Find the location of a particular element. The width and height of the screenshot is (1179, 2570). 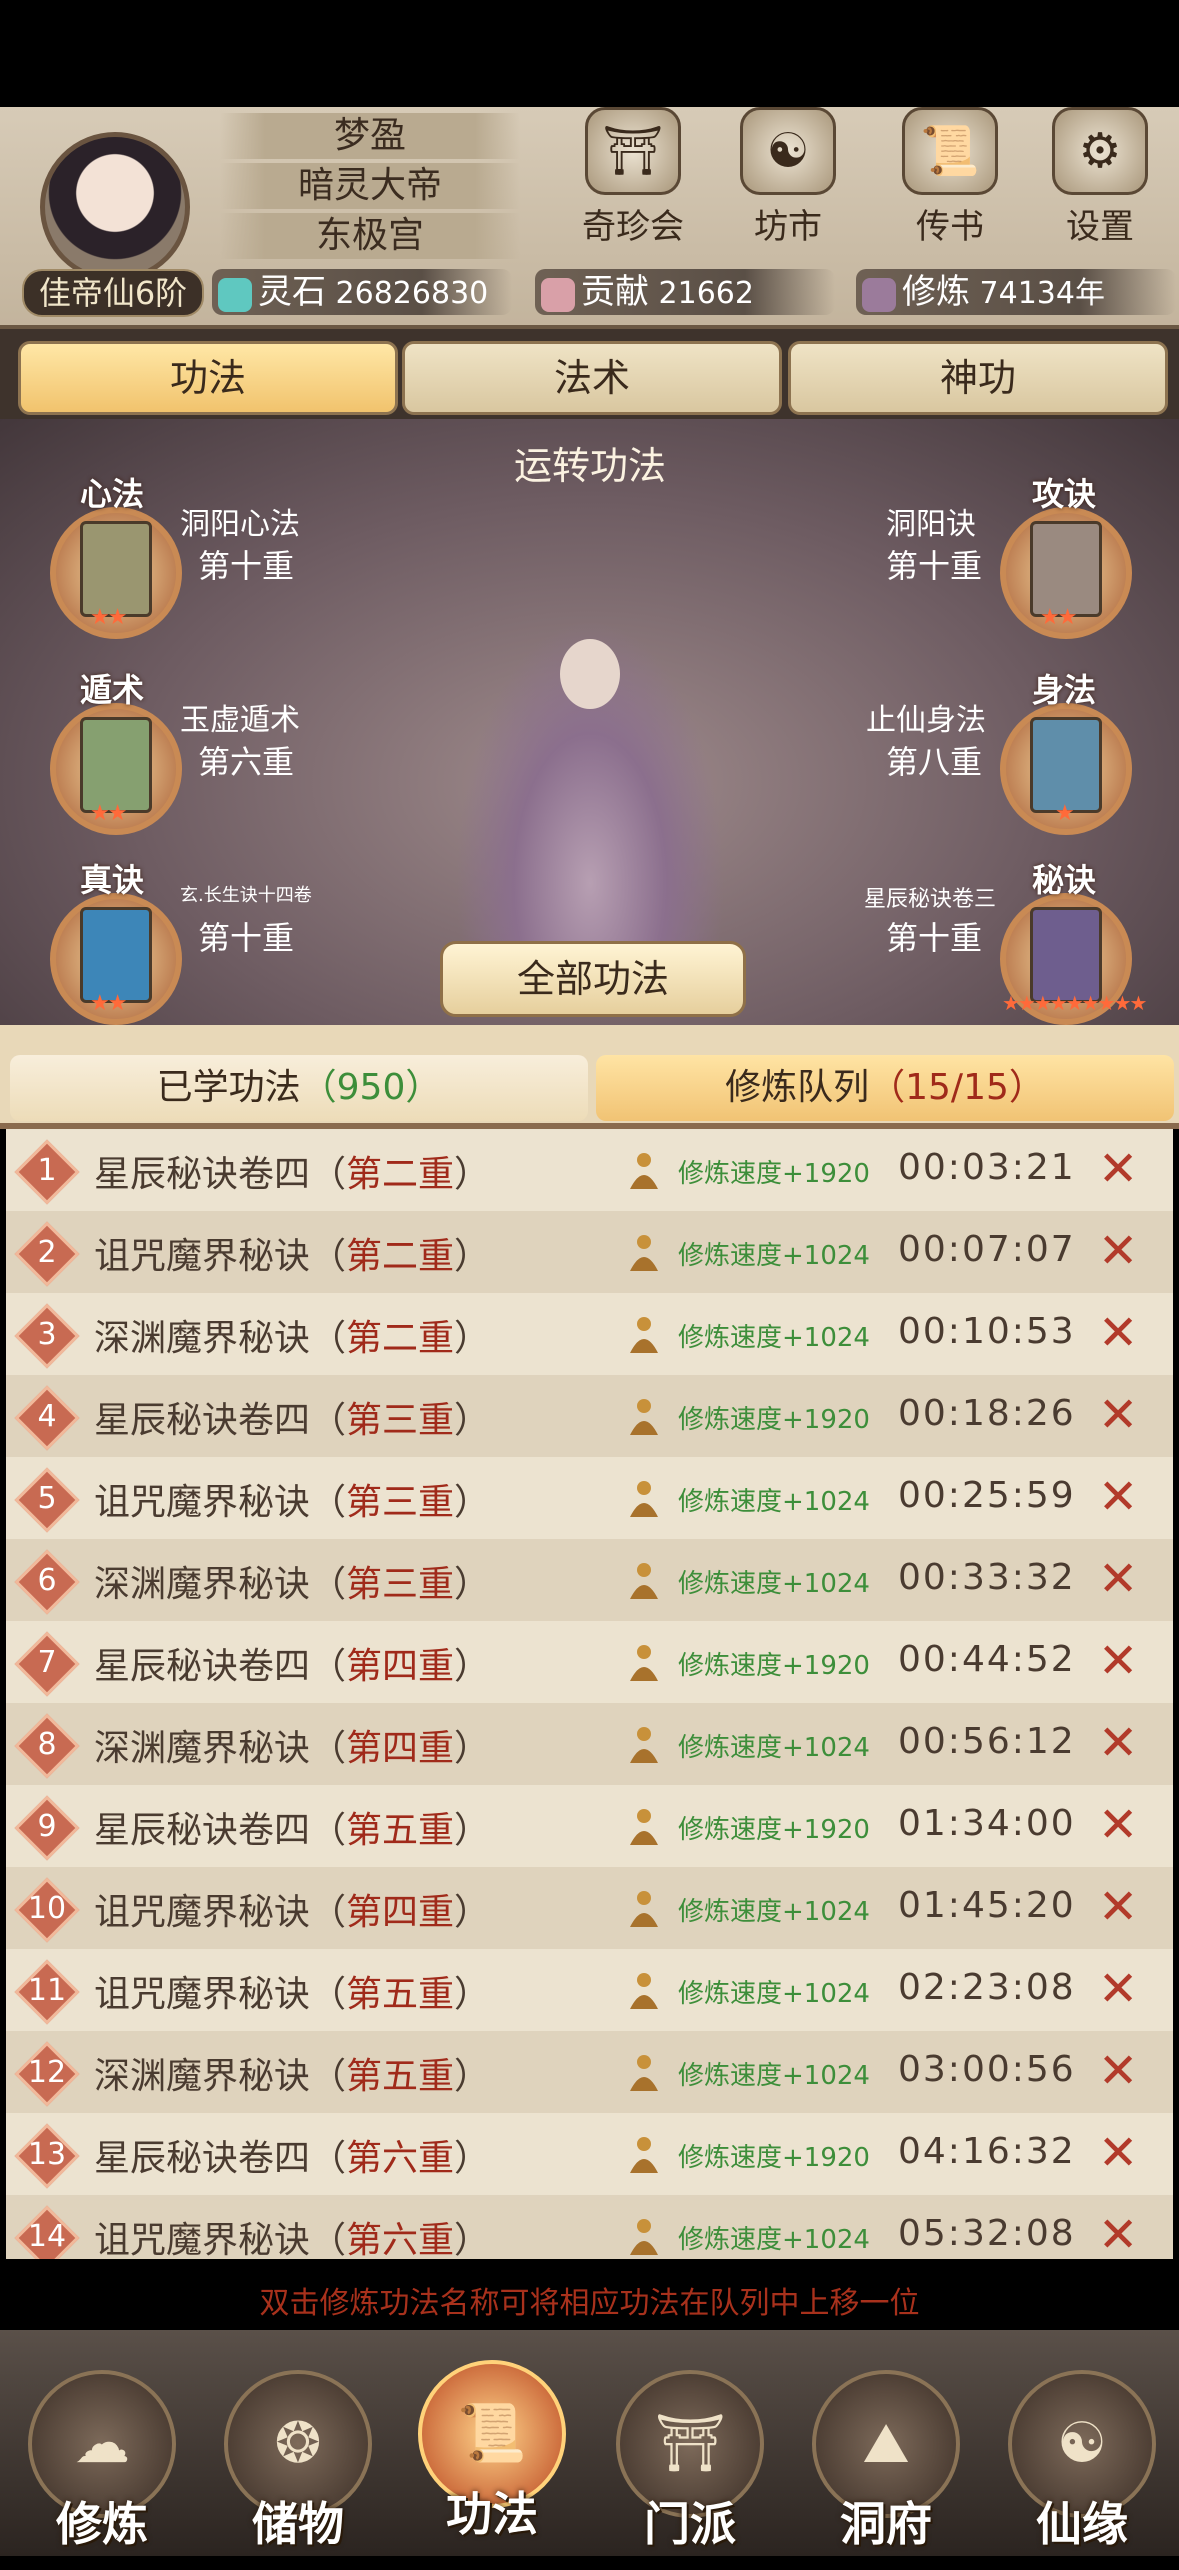

nav-xianyuan: ☯ 仙缘 is located at coordinates (1082, 2470).